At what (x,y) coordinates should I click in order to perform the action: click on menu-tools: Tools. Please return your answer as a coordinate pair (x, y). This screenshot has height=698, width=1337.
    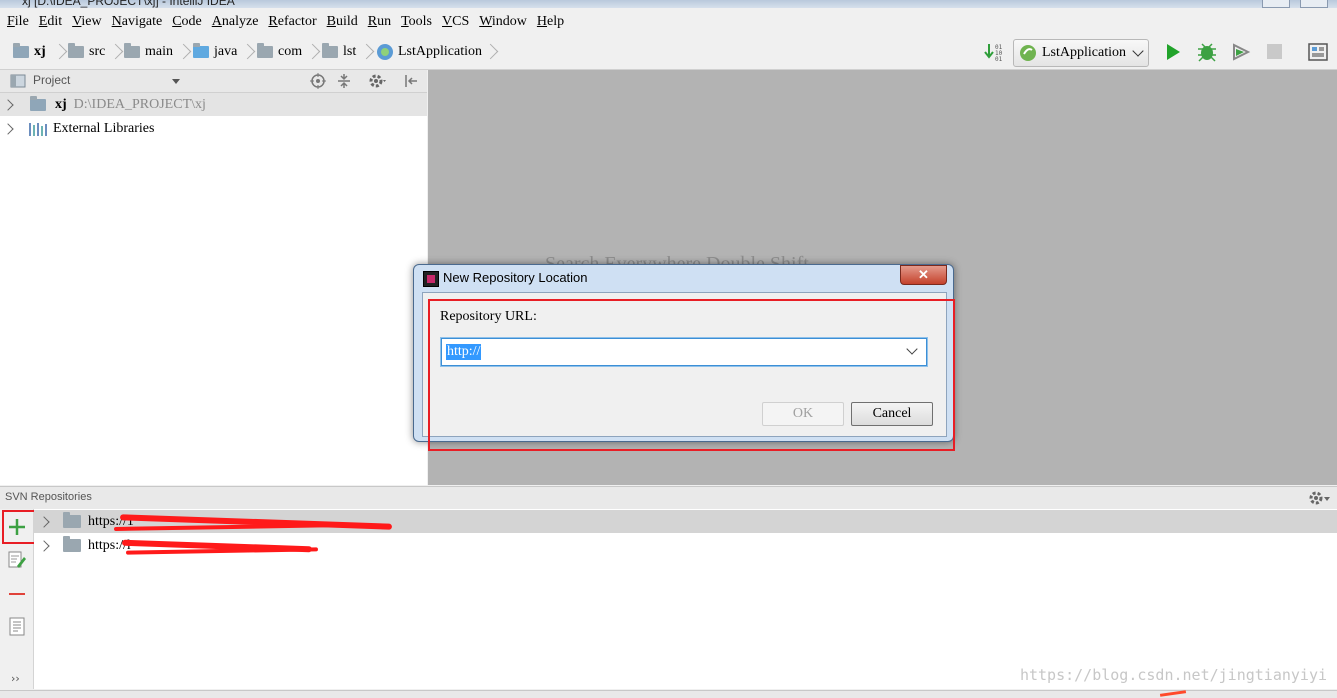
    Looking at the image, I should click on (416, 22).